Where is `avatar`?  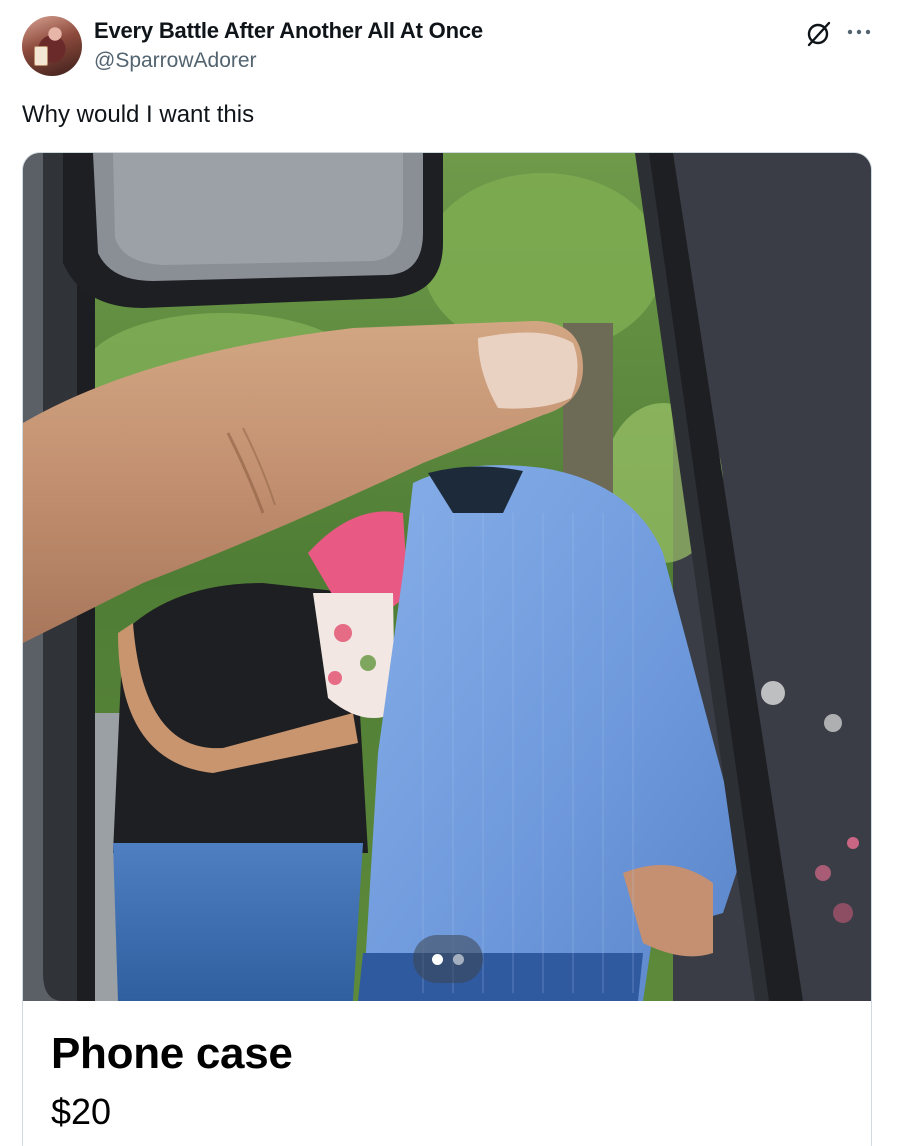 avatar is located at coordinates (52, 46).